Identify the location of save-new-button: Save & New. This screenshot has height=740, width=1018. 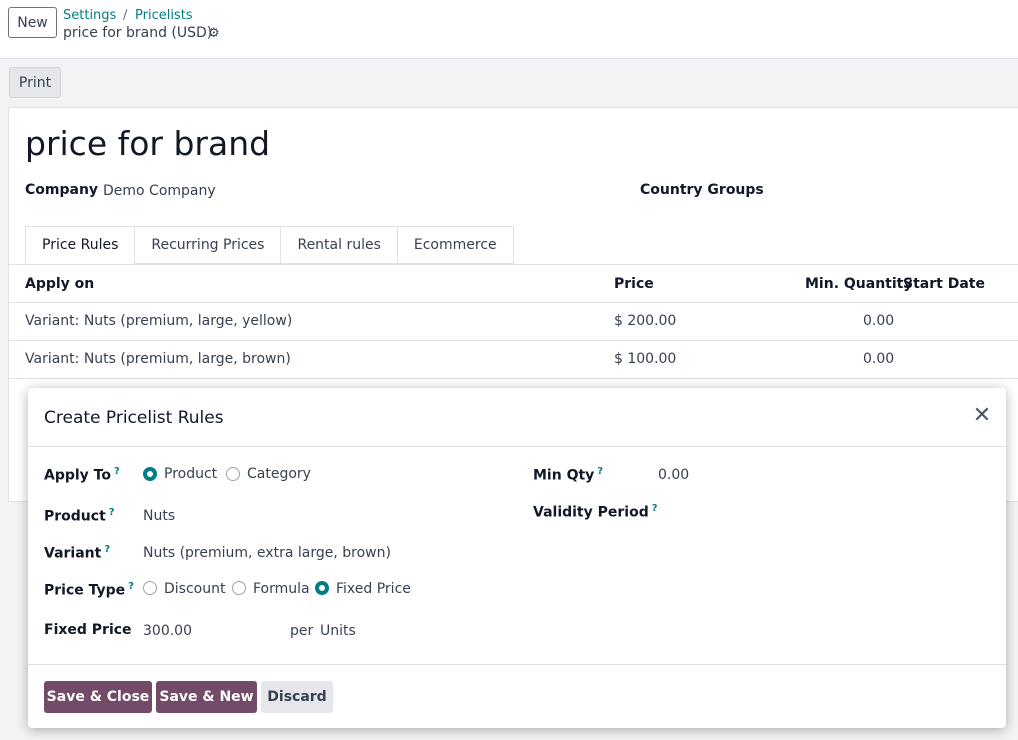
(206, 697).